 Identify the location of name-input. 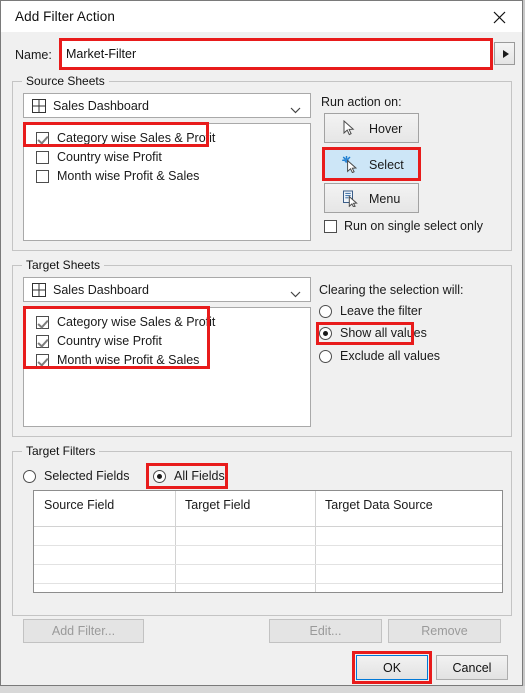
(275, 54).